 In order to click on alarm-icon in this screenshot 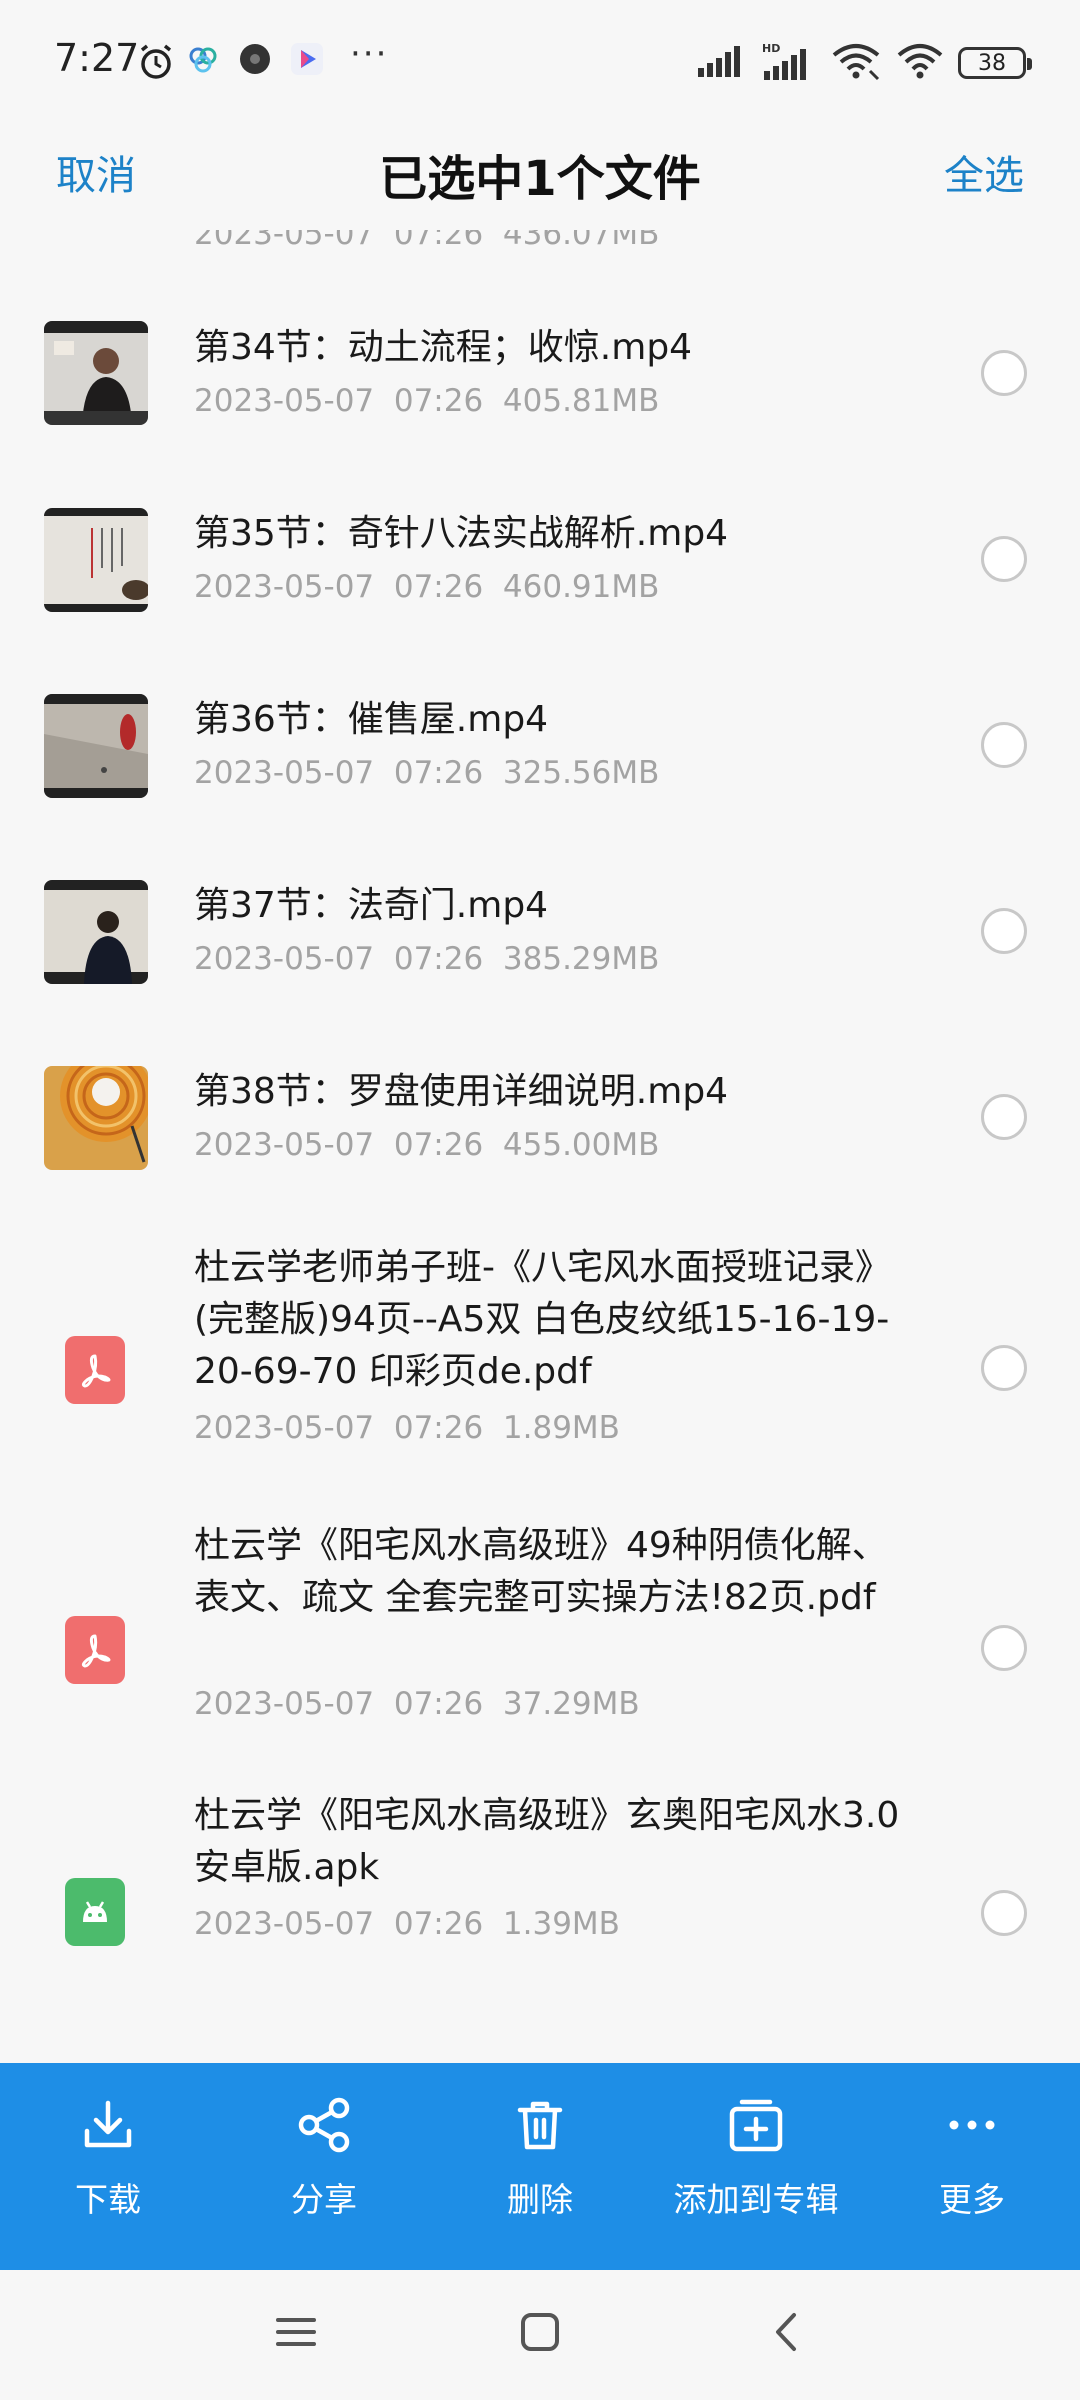, I will do `click(156, 64)`.